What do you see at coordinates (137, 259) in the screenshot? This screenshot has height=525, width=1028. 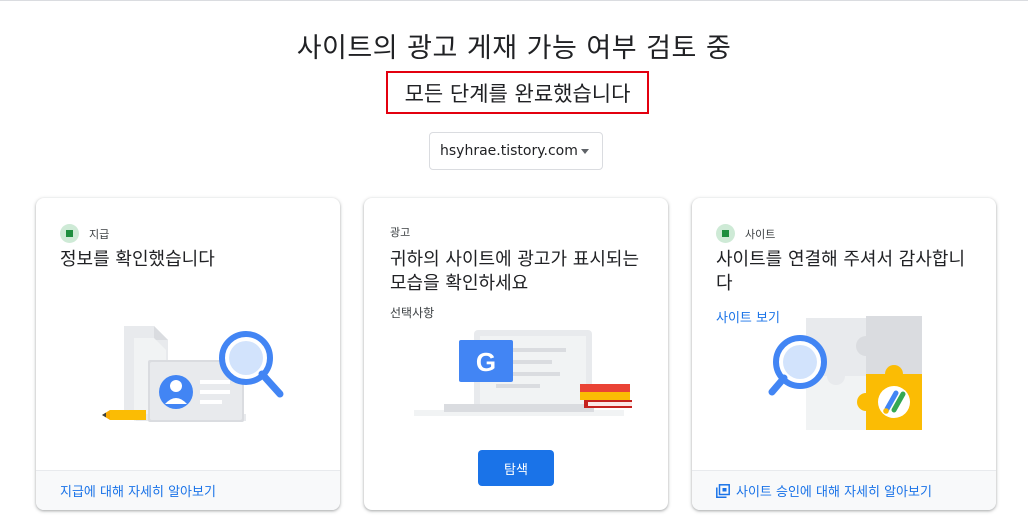 I see `payment-heading: 정보를 확인했습니다` at bounding box center [137, 259].